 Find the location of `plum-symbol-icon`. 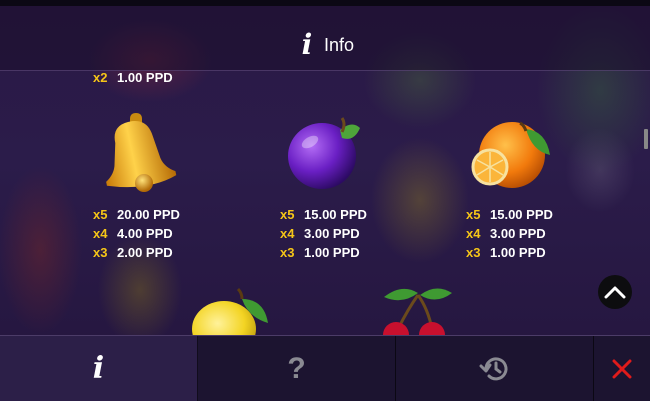

plum-symbol-icon is located at coordinates (324, 153).